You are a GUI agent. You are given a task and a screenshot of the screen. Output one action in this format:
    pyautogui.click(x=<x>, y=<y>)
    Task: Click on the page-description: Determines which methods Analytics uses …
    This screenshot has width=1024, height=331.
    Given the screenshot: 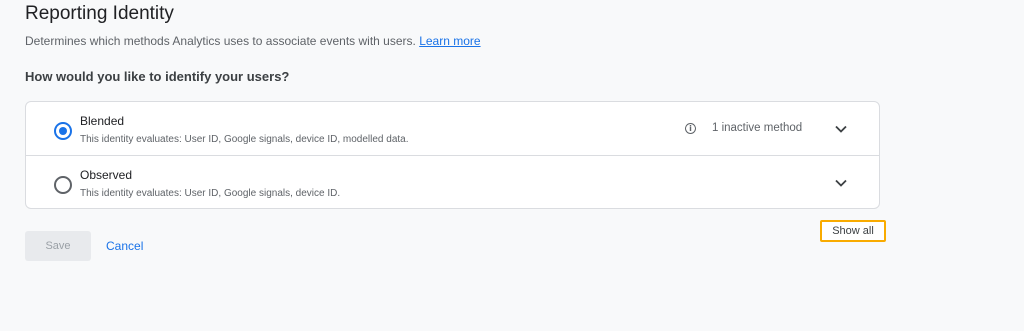 What is the action you would take?
    pyautogui.click(x=253, y=41)
    